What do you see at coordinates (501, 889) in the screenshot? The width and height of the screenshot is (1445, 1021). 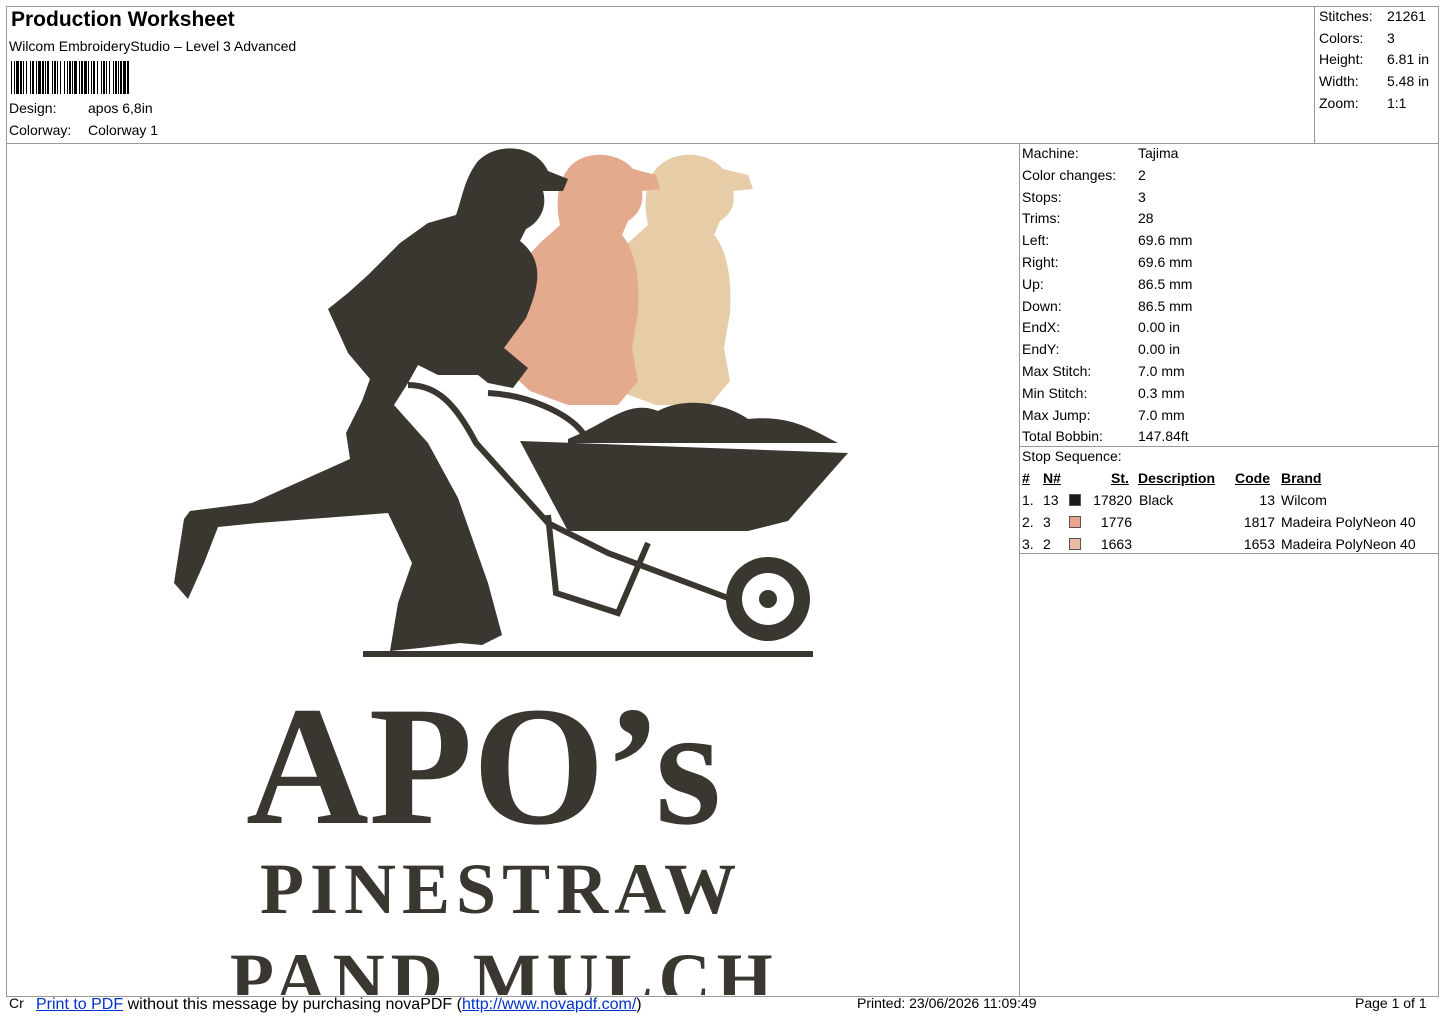 I see `design-text-line2: PINESTRAW` at bounding box center [501, 889].